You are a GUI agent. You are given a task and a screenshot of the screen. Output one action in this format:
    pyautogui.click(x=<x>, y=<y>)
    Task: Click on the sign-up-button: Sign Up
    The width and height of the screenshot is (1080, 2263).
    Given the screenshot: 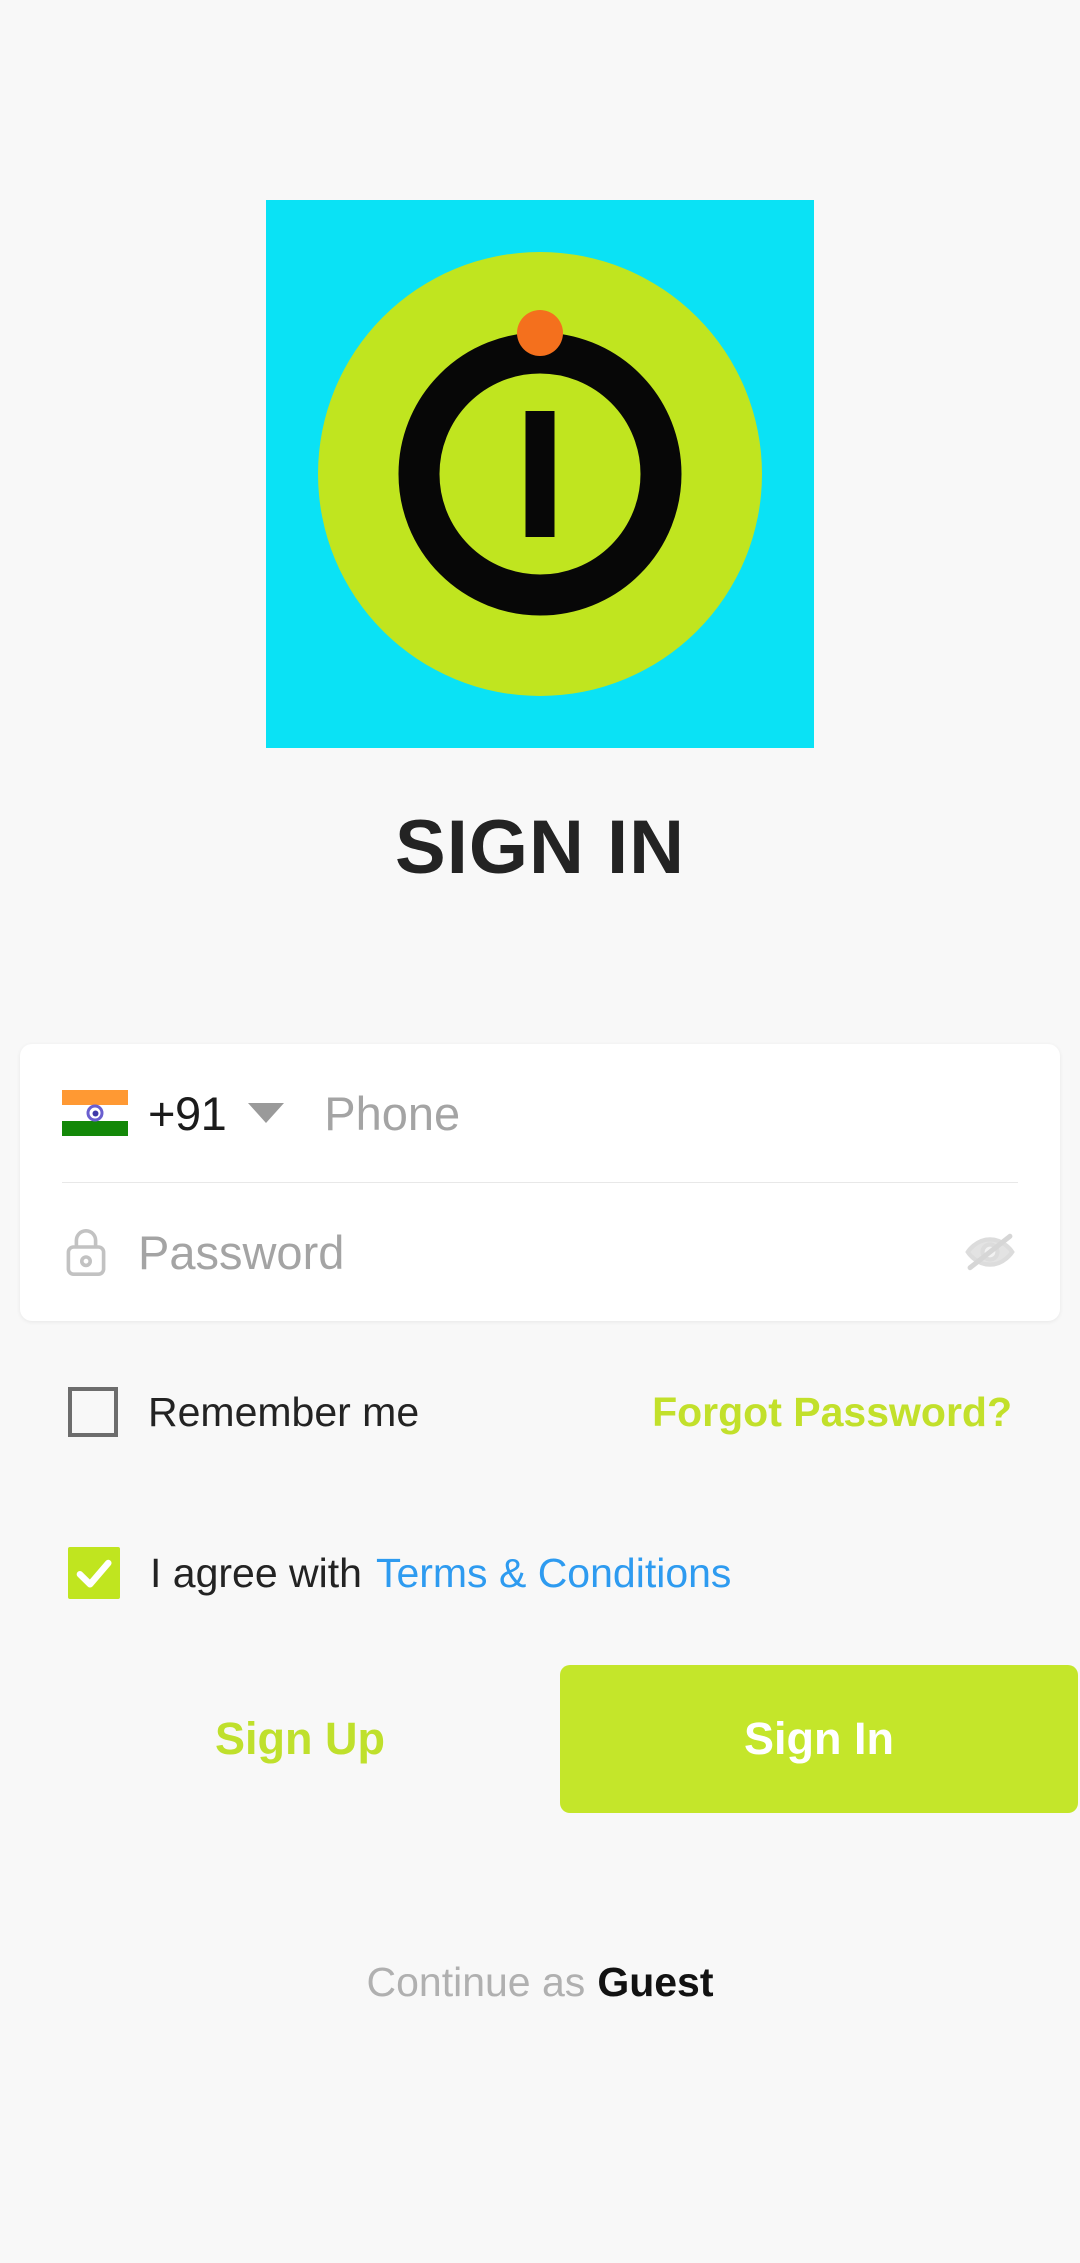 What is the action you would take?
    pyautogui.click(x=300, y=1739)
    